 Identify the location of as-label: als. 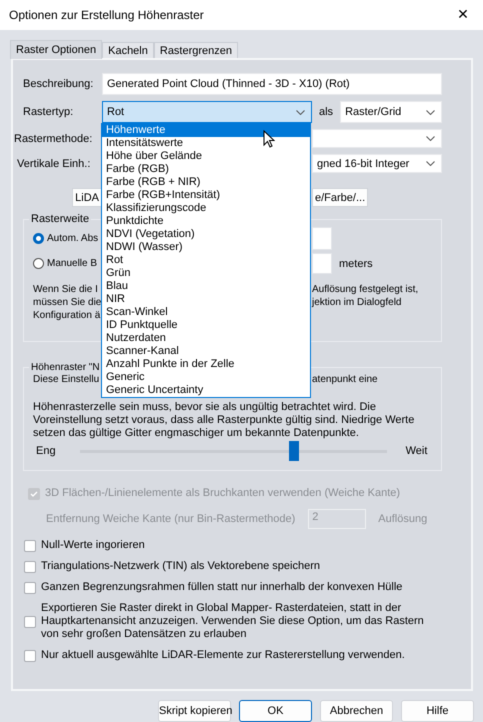
(326, 112).